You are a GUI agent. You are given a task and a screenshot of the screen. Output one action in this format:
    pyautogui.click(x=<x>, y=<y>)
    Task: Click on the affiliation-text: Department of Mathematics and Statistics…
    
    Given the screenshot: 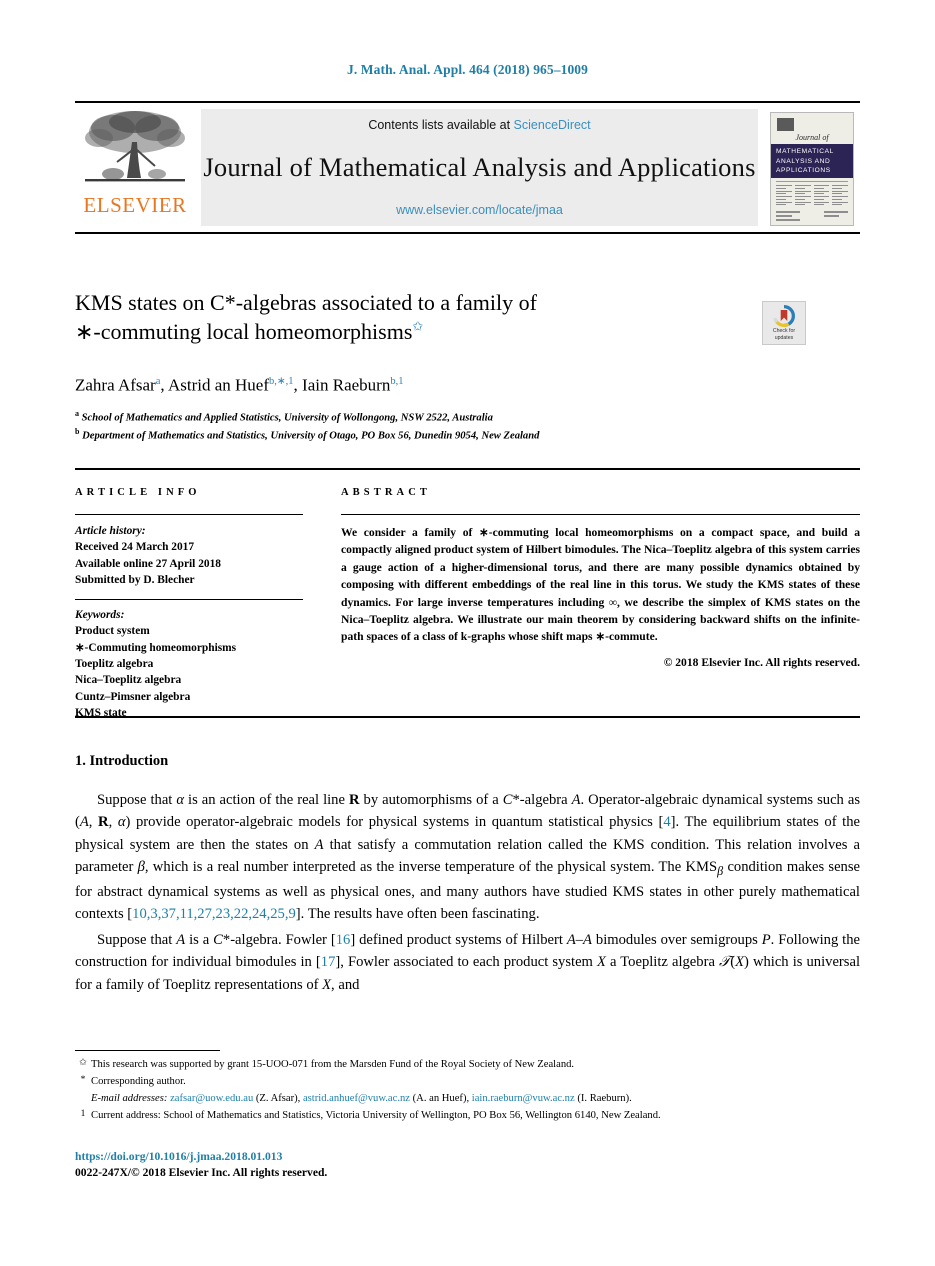 What is the action you would take?
    pyautogui.click(x=311, y=436)
    